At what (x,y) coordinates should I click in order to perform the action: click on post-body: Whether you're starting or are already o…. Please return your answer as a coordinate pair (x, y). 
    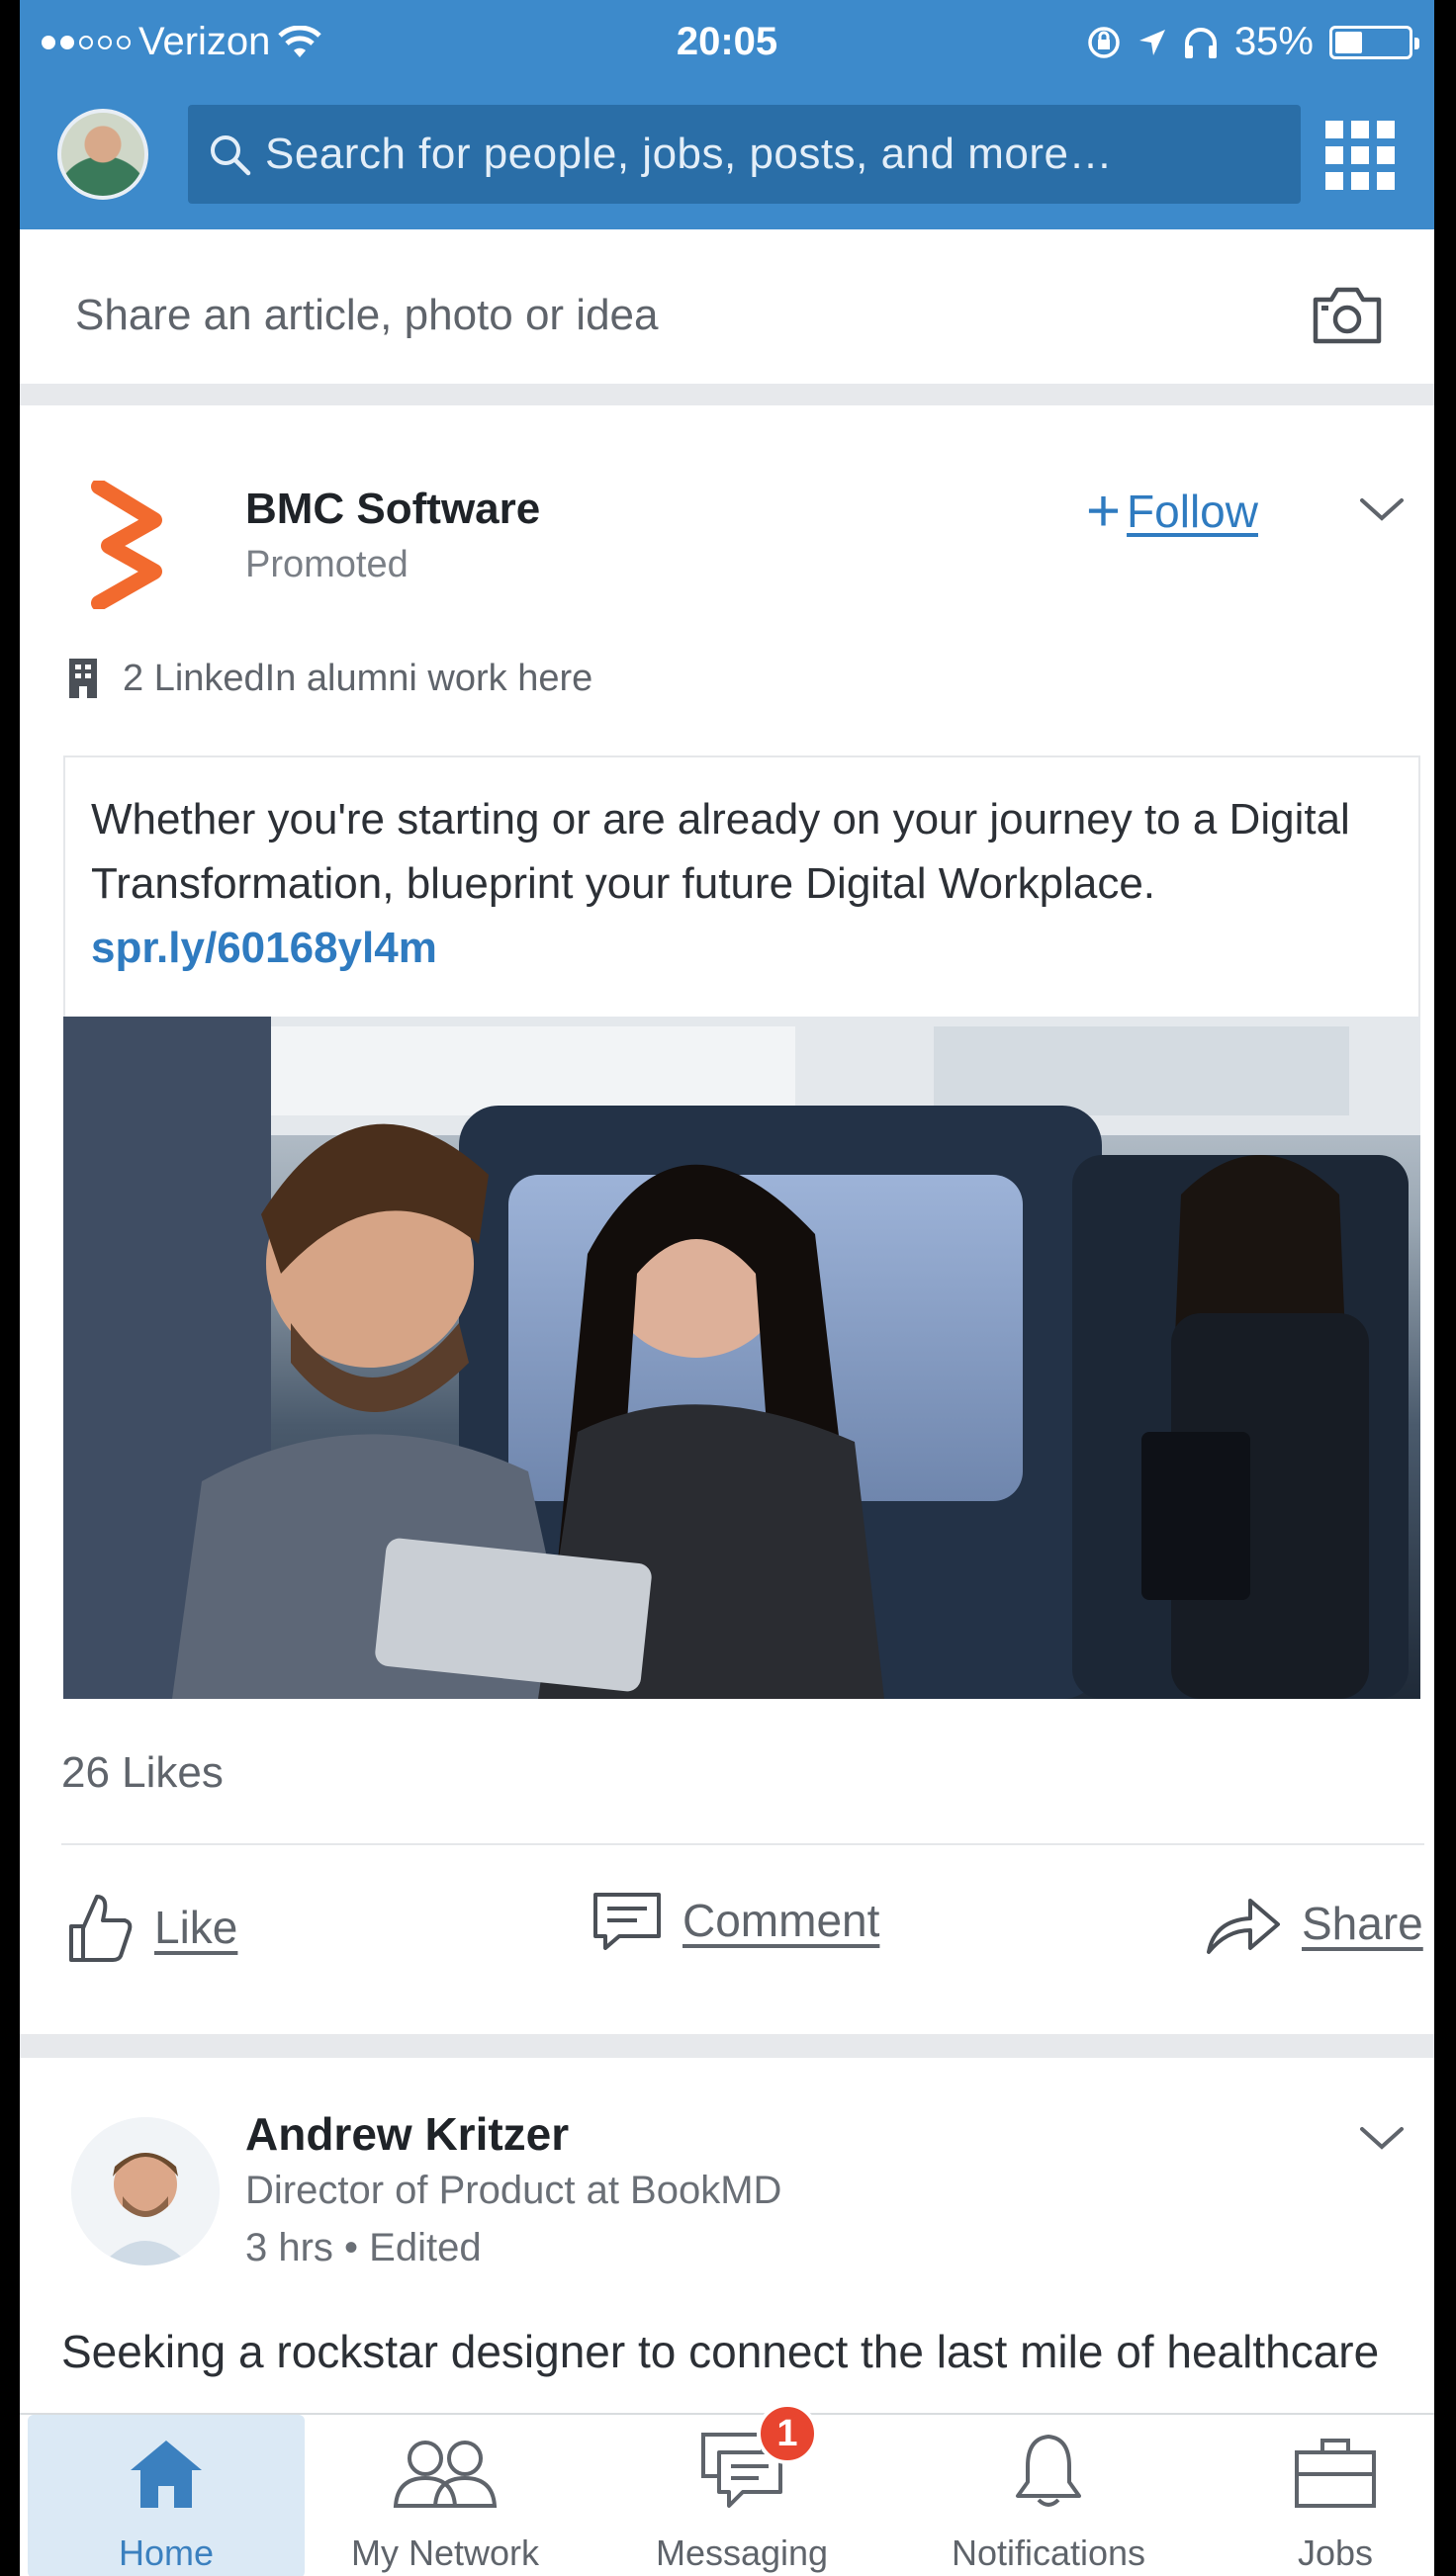
    Looking at the image, I should click on (741, 886).